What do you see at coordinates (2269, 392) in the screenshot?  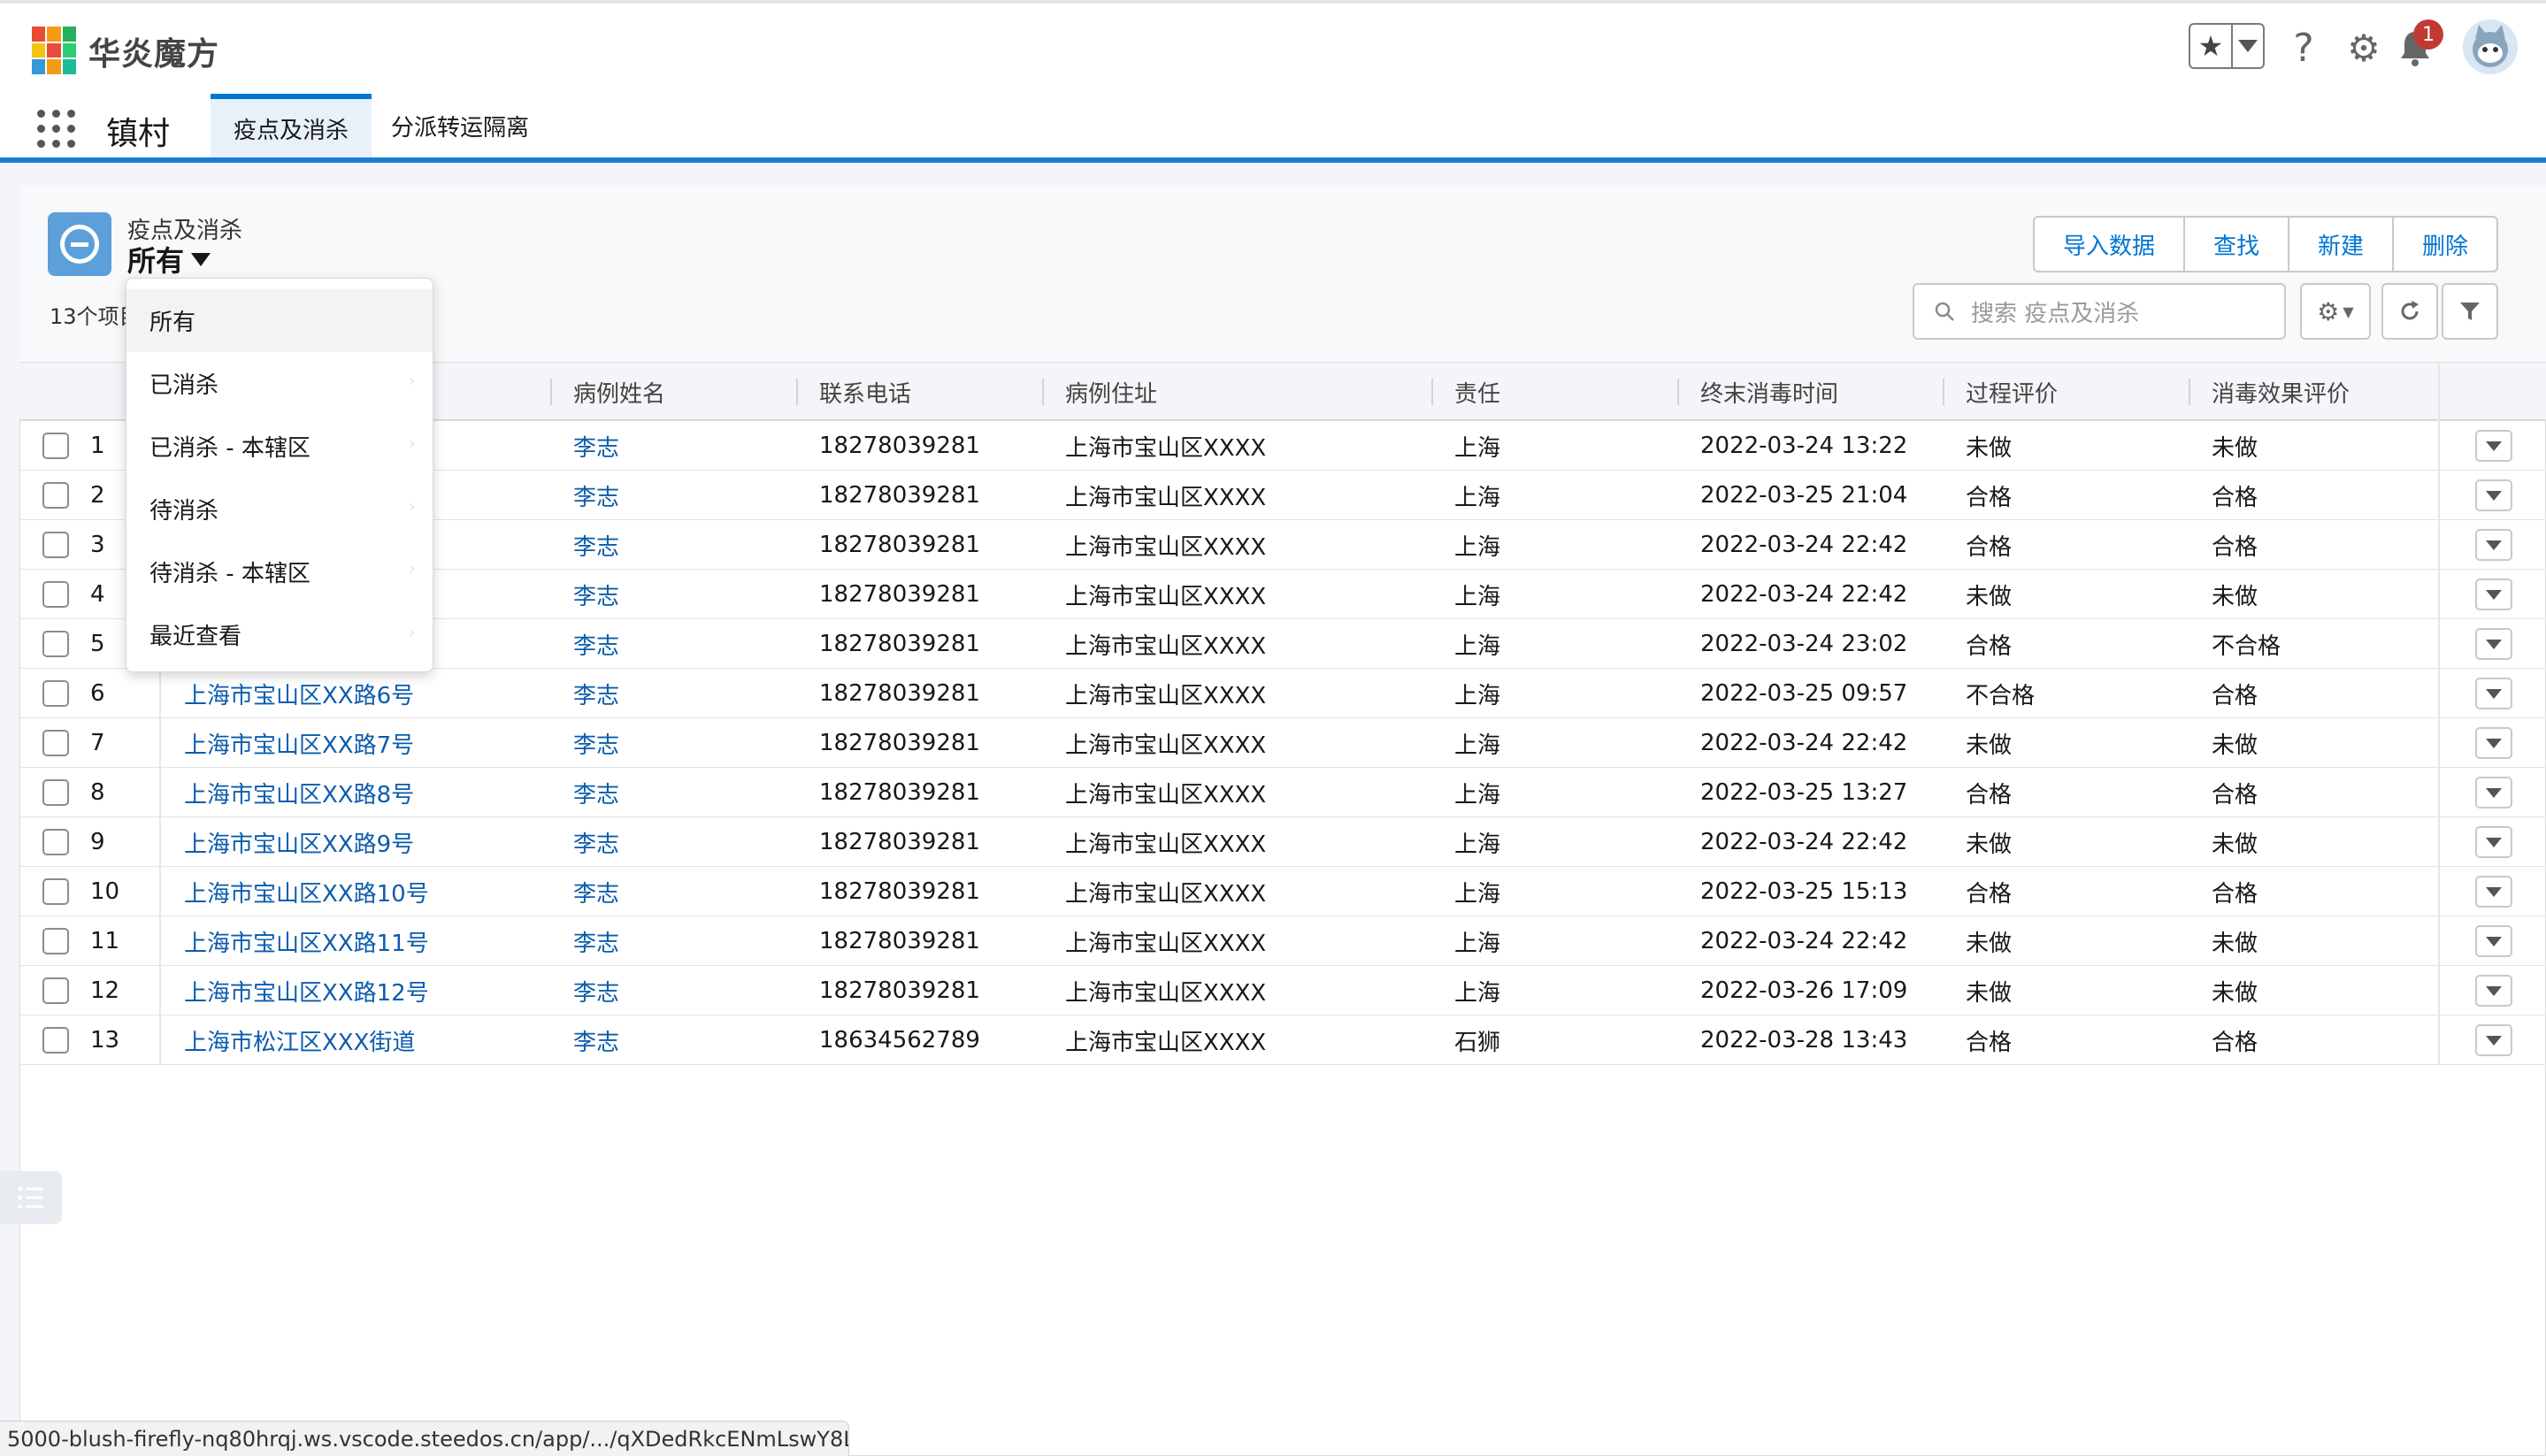 I see `column-header-effect-evaluation: 消毒效果评价` at bounding box center [2269, 392].